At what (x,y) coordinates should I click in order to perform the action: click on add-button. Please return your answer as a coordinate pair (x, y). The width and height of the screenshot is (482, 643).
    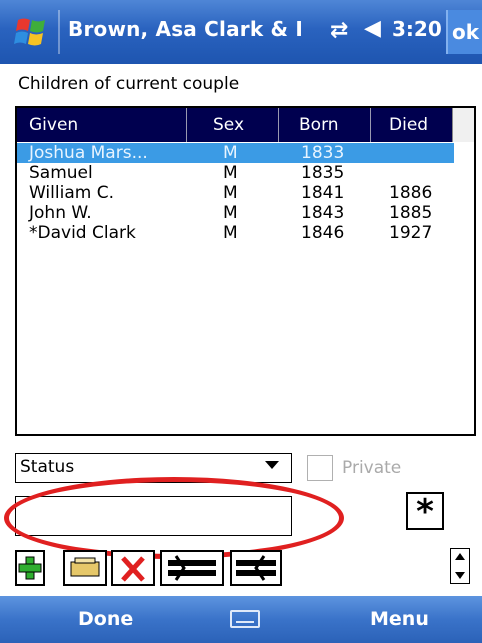
    Looking at the image, I should click on (30, 568).